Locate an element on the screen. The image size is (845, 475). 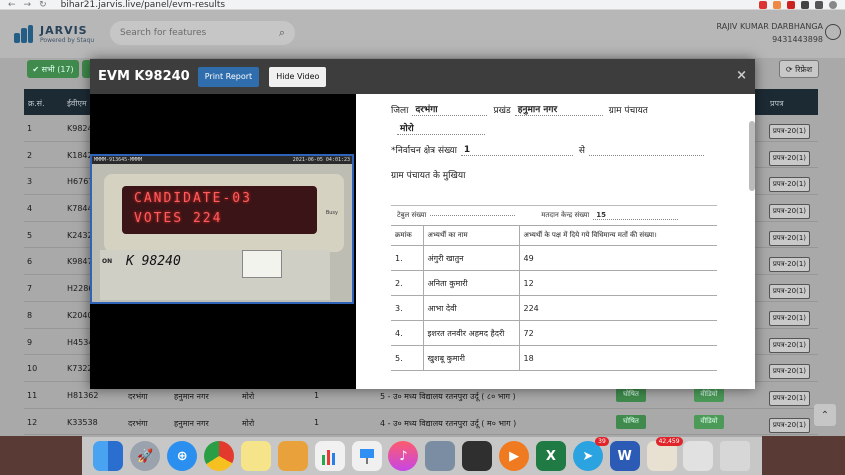
browser-nav: ← → ↻ is located at coordinates (23, 4).